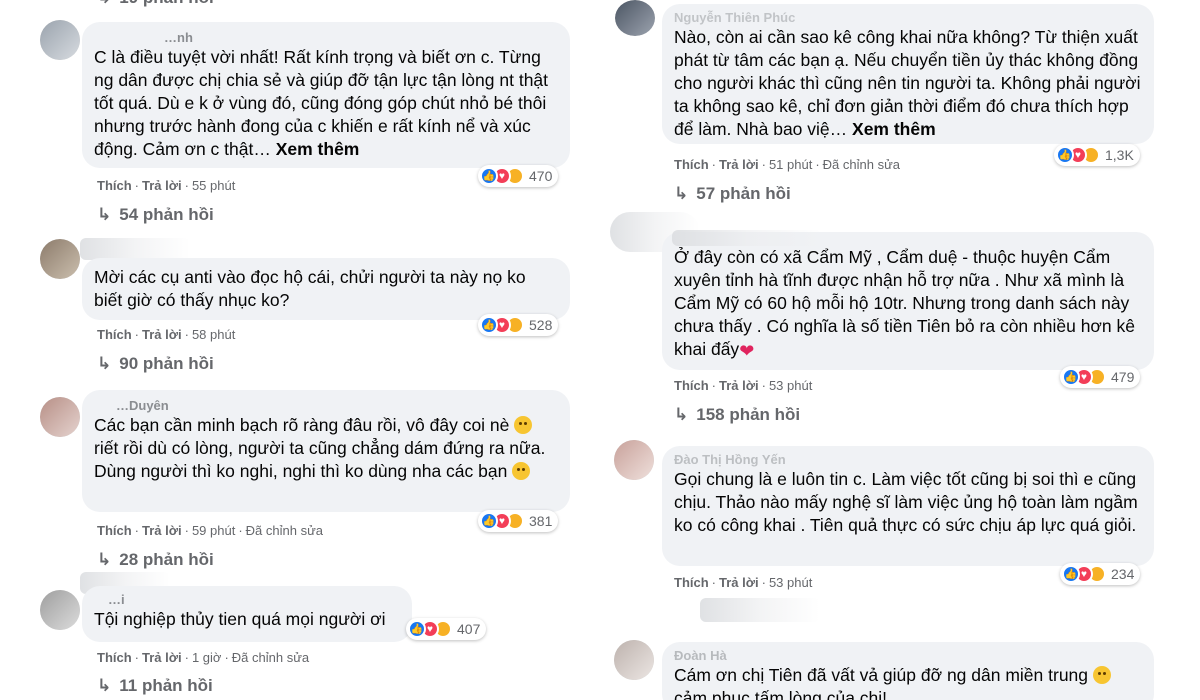 The image size is (1200, 700). Describe the element at coordinates (326, 406) in the screenshot. I see `comment-author: …Duyên` at that location.